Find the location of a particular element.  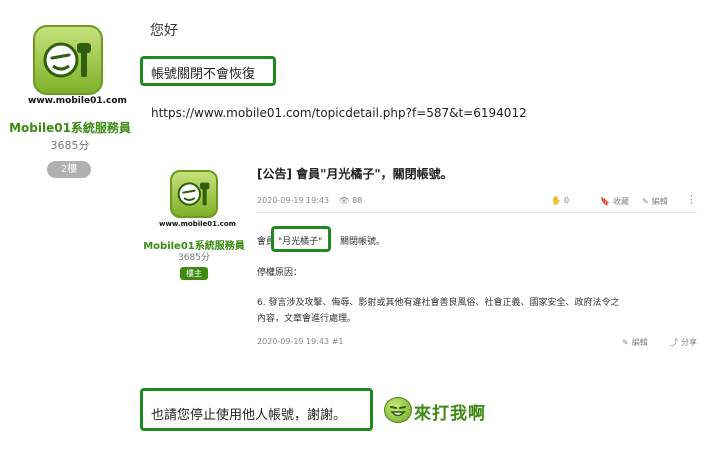

edit-button: ✎ 編輯 is located at coordinates (655, 201).